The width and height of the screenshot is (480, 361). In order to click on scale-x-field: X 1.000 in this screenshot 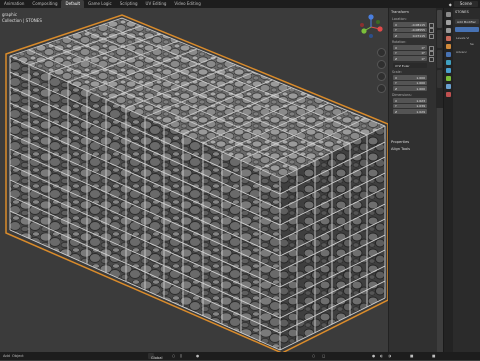, I will do `click(410, 77)`.